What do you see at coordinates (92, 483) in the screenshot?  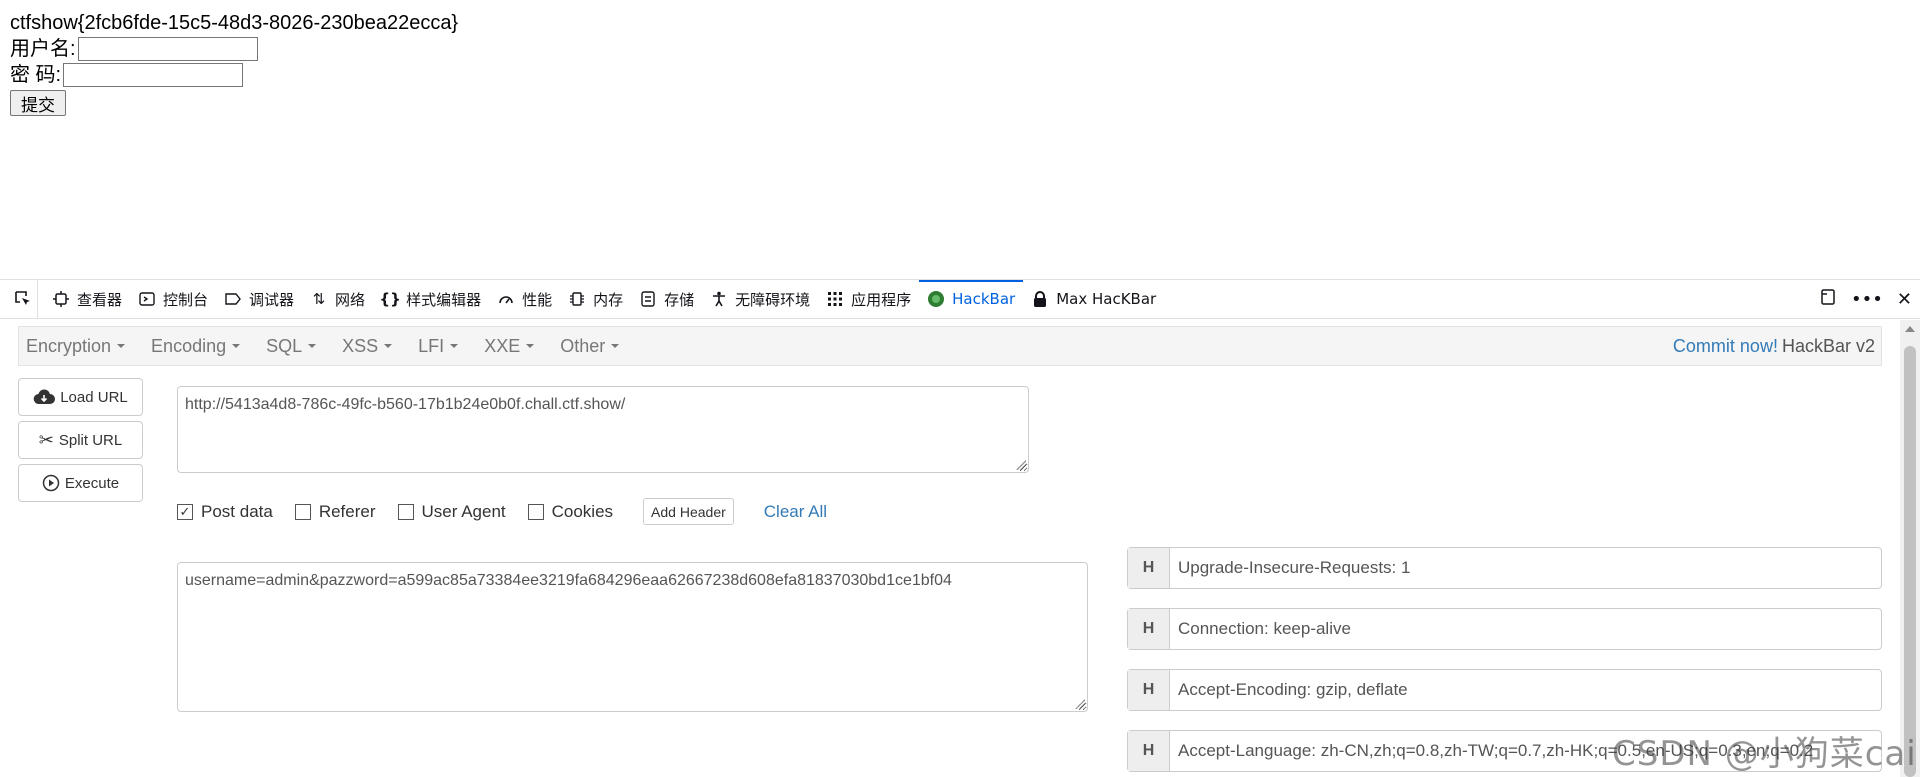 I see `button-label: Execute` at bounding box center [92, 483].